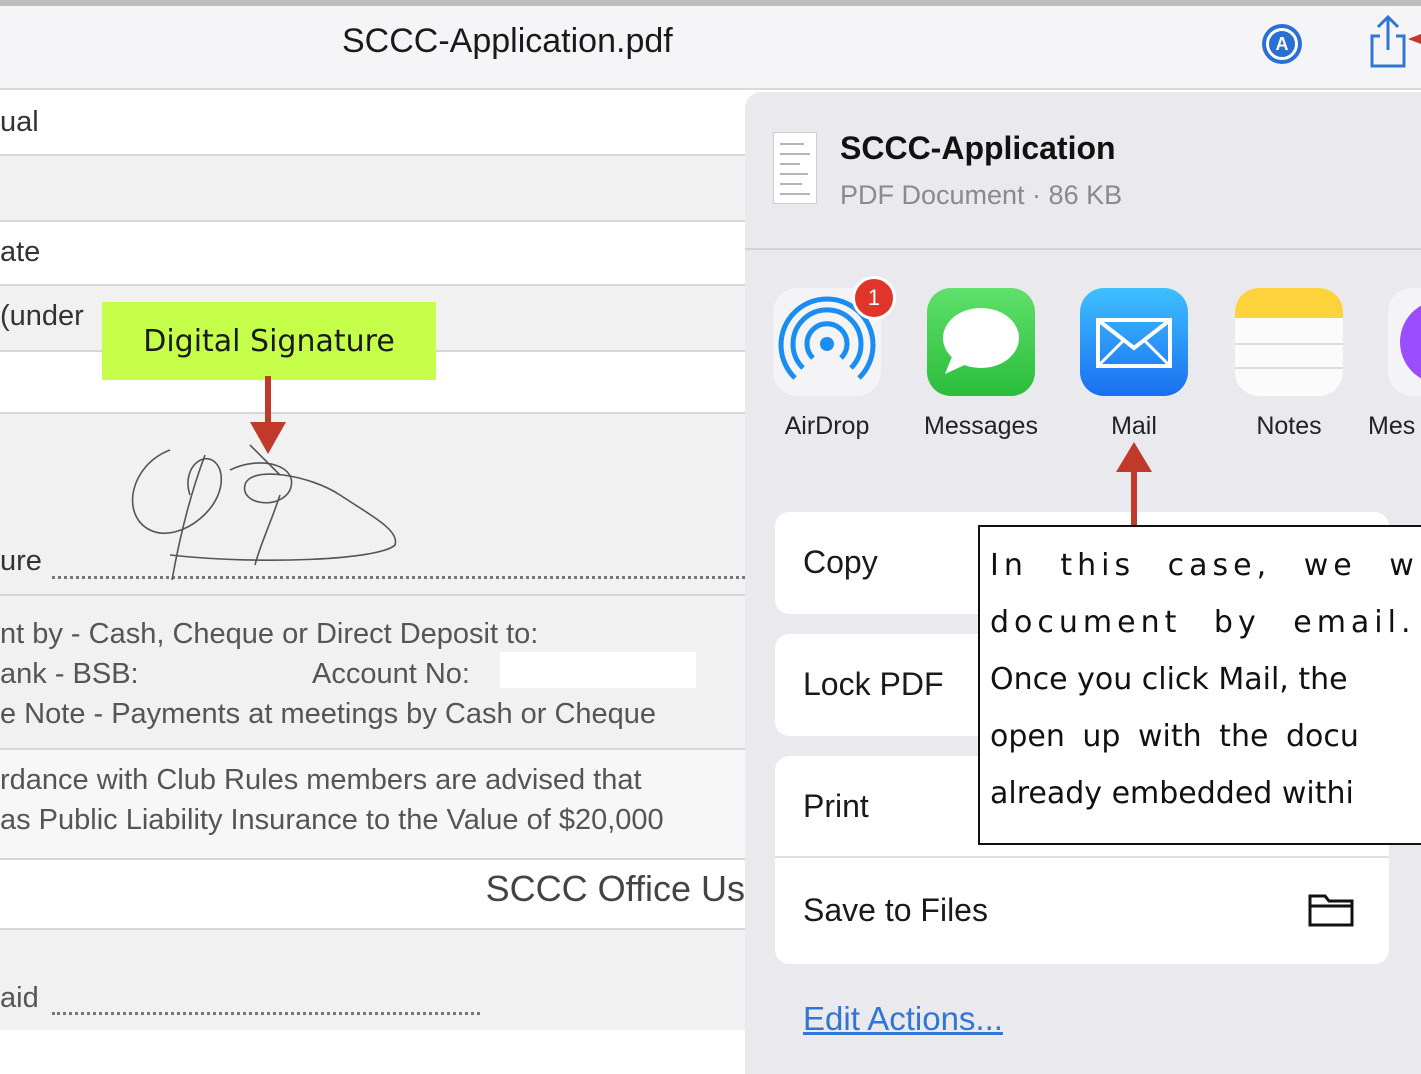 Image resolution: width=1421 pixels, height=1074 pixels. I want to click on action-save-to-files: Save to Files, so click(1082, 911).